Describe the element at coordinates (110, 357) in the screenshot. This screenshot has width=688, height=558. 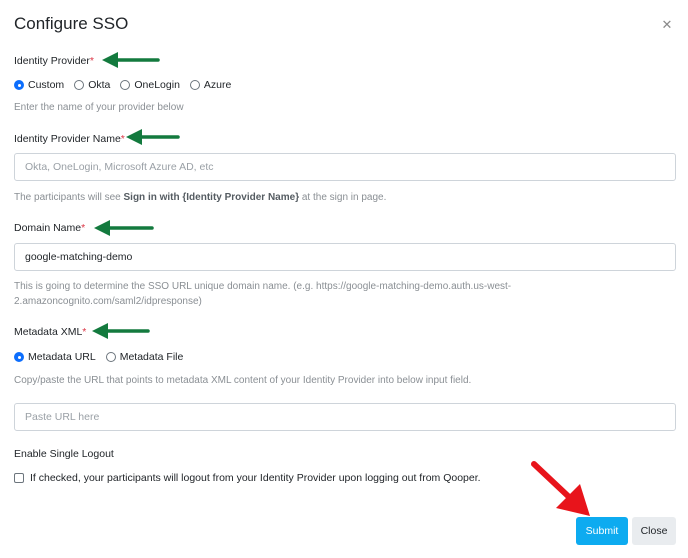
I see `radio-metadata-file-dot` at that location.